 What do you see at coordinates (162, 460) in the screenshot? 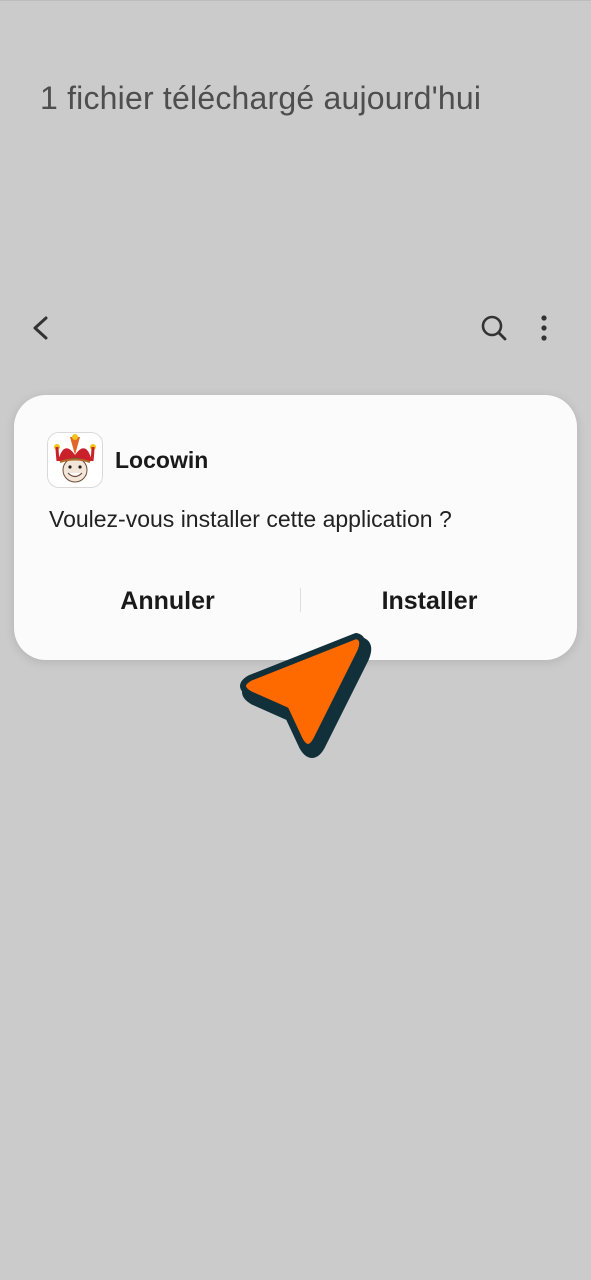
I see `app-name: Locowin` at bounding box center [162, 460].